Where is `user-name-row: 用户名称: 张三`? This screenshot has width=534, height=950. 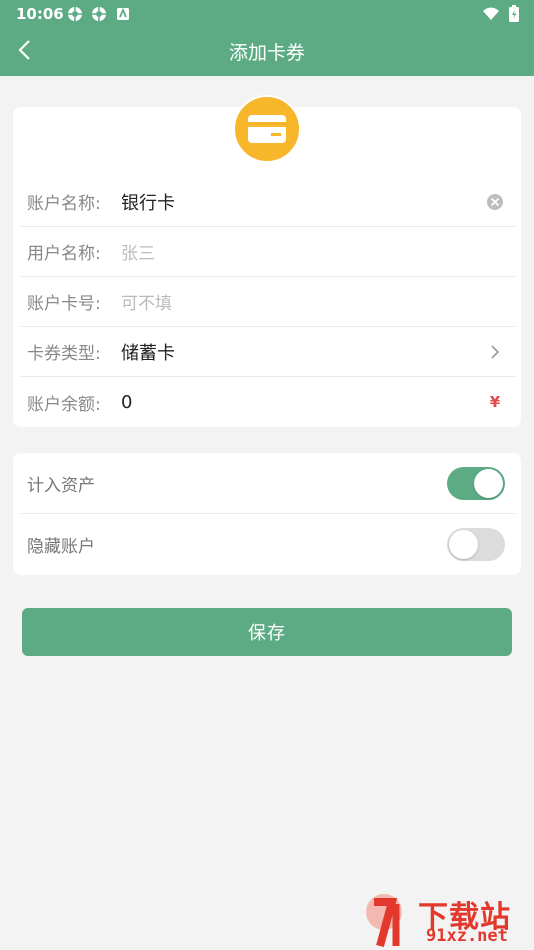
user-name-row: 用户名称: 张三 is located at coordinates (268, 252).